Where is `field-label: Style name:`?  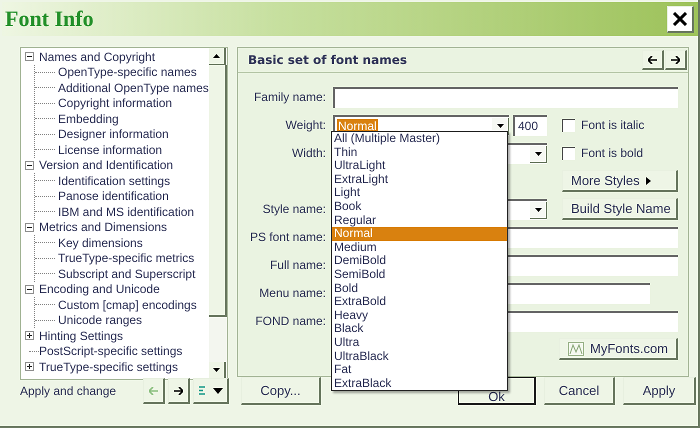
field-label: Style name: is located at coordinates (294, 209).